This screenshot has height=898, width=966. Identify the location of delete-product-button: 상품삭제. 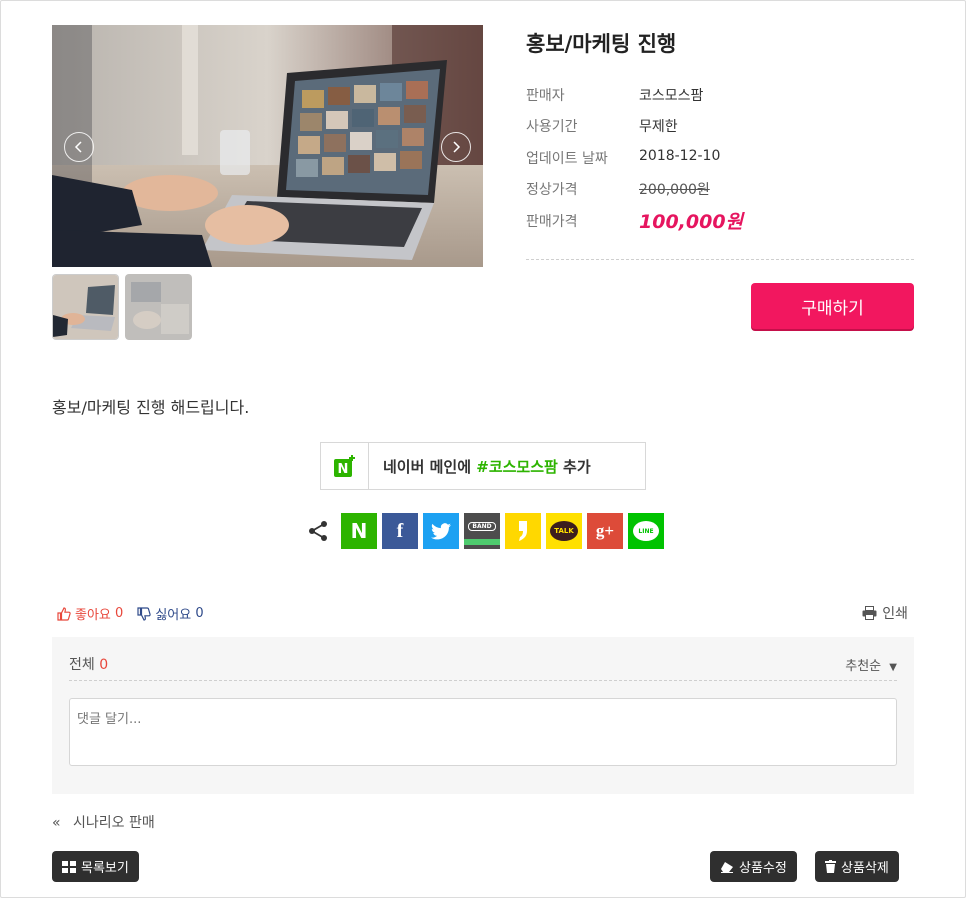
(857, 866).